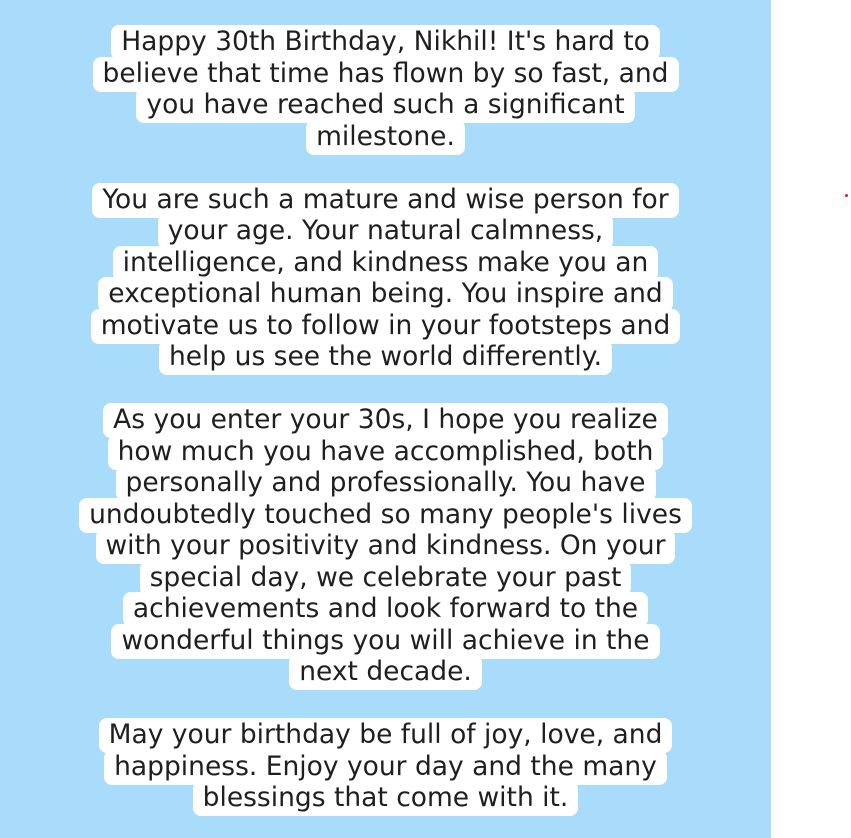 This screenshot has height=838, width=851. Describe the element at coordinates (385, 483) in the screenshot. I see `message-line: personally and professionally. You have` at that location.